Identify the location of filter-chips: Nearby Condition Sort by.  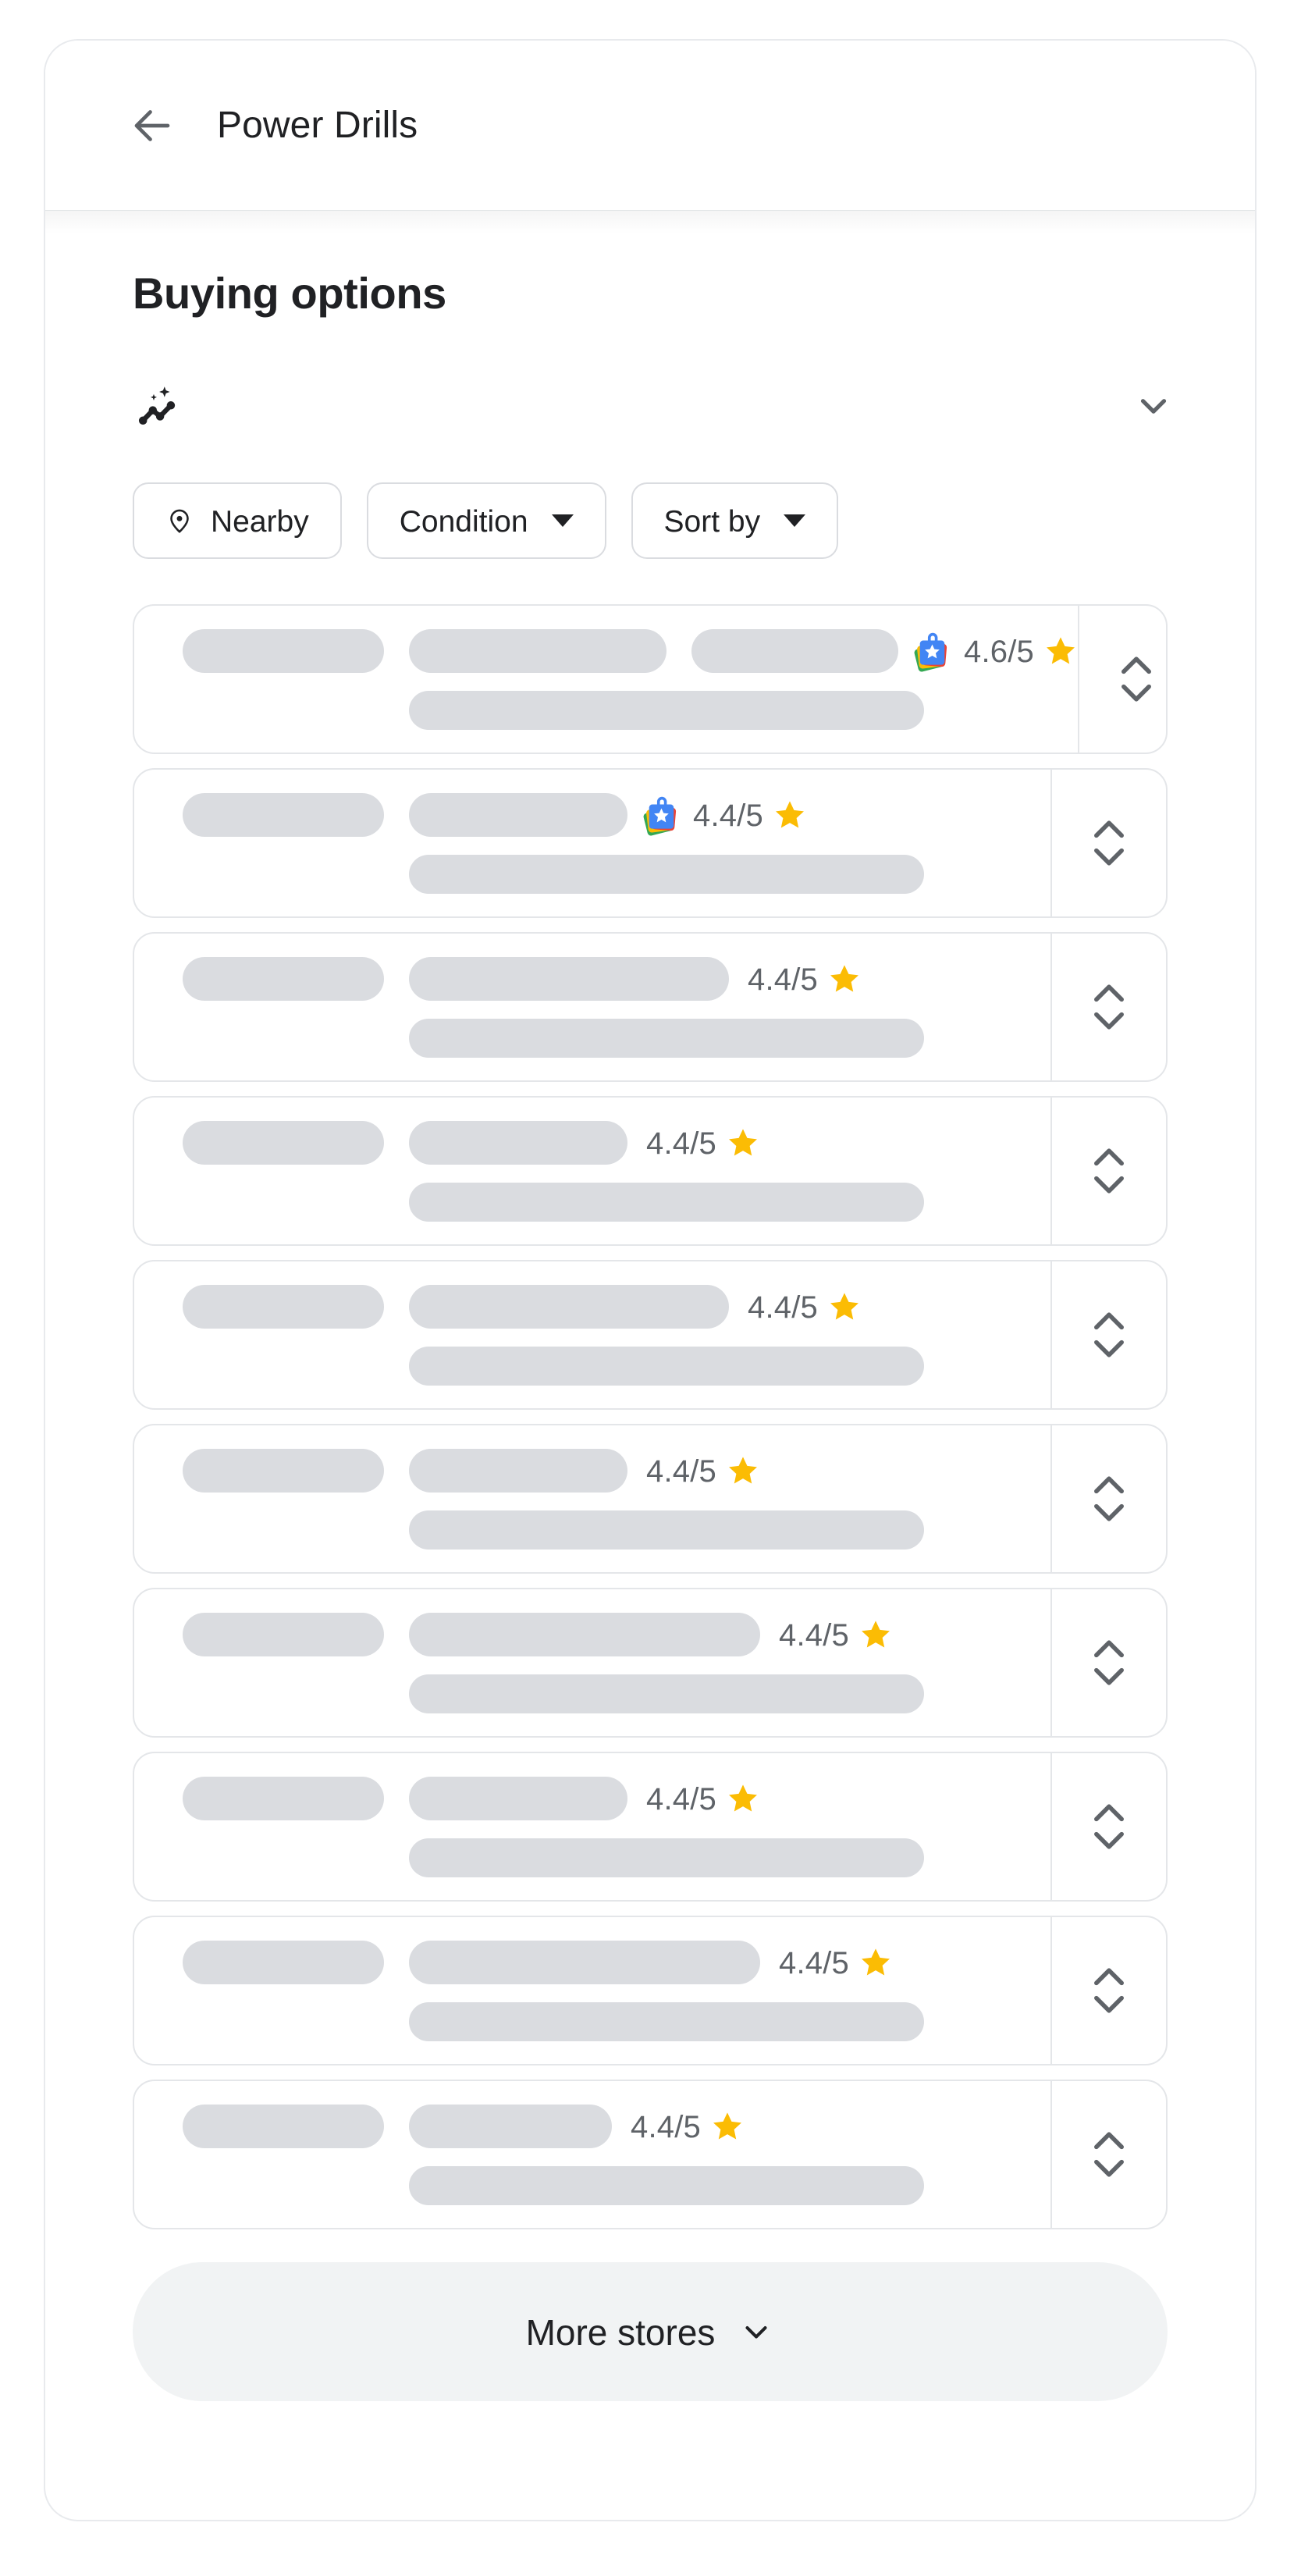
(650, 520).